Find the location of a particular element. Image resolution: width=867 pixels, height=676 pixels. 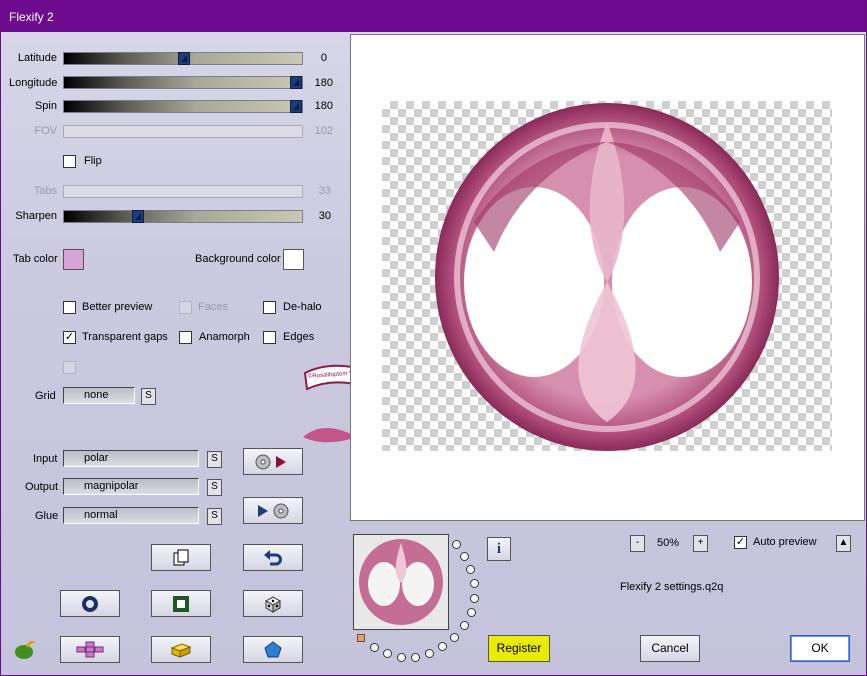

spin-slider-thumb is located at coordinates (296, 106).